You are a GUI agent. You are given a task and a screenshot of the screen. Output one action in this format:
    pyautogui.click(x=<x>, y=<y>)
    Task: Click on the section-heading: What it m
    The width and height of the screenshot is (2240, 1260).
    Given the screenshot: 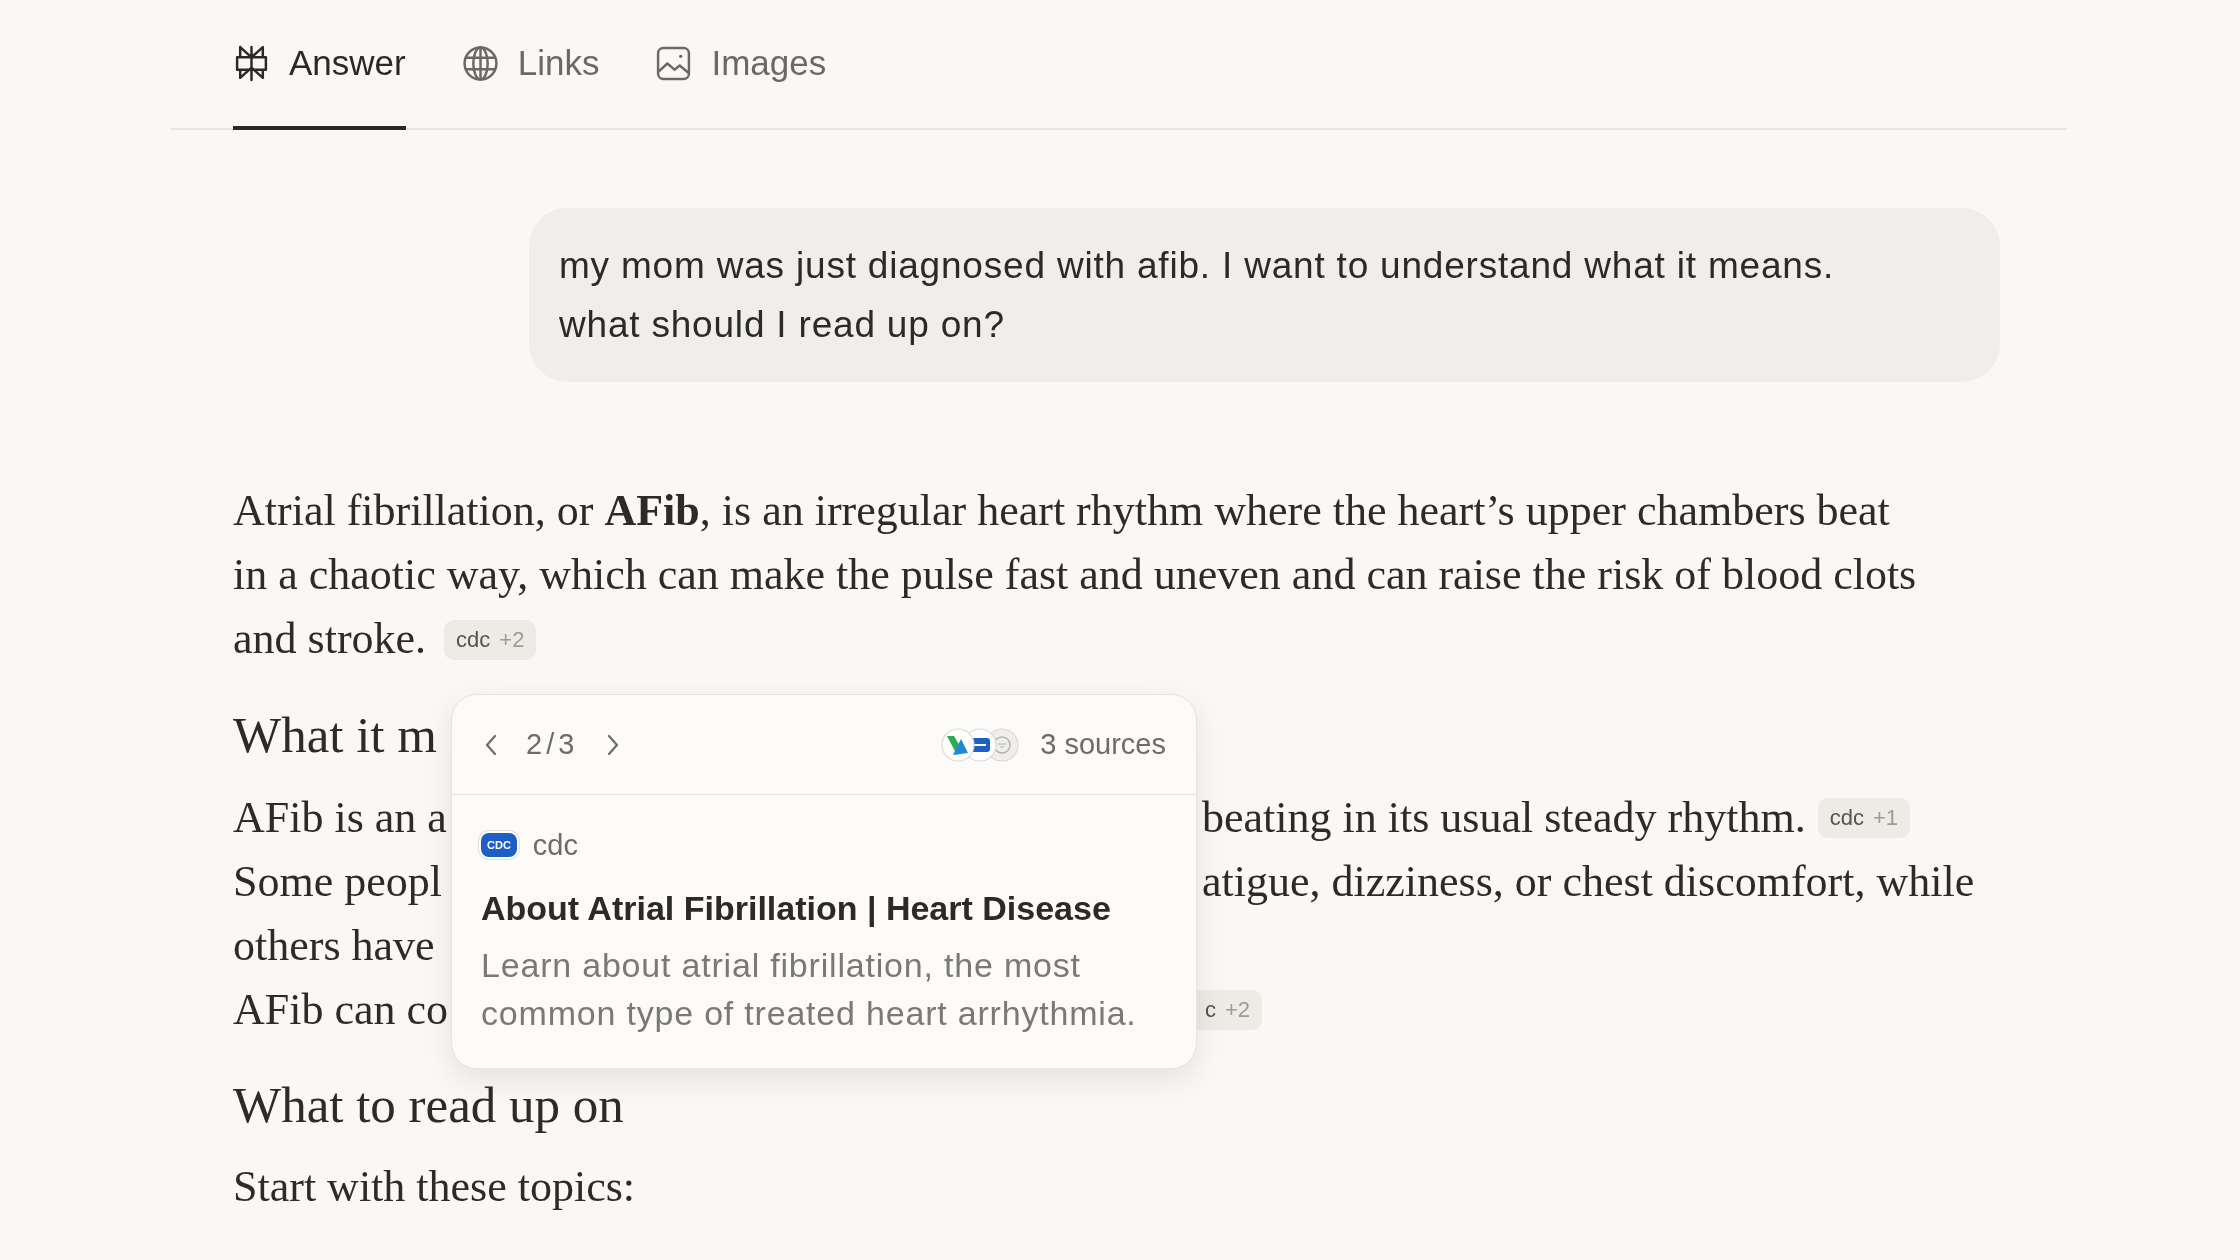 What is the action you would take?
    pyautogui.click(x=335, y=735)
    